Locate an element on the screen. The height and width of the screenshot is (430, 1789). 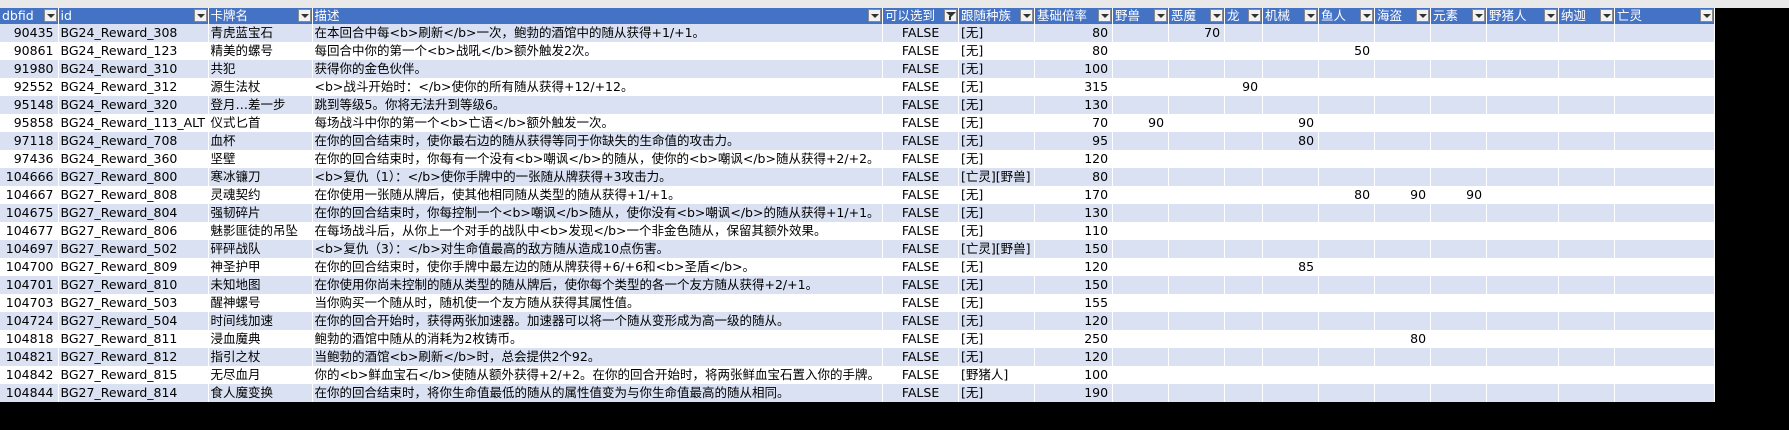
cell-desc: 在你的回合结束时，使你最右边的随从获得等同于你缺失的生命值的攻击力。 is located at coordinates (598, 141).